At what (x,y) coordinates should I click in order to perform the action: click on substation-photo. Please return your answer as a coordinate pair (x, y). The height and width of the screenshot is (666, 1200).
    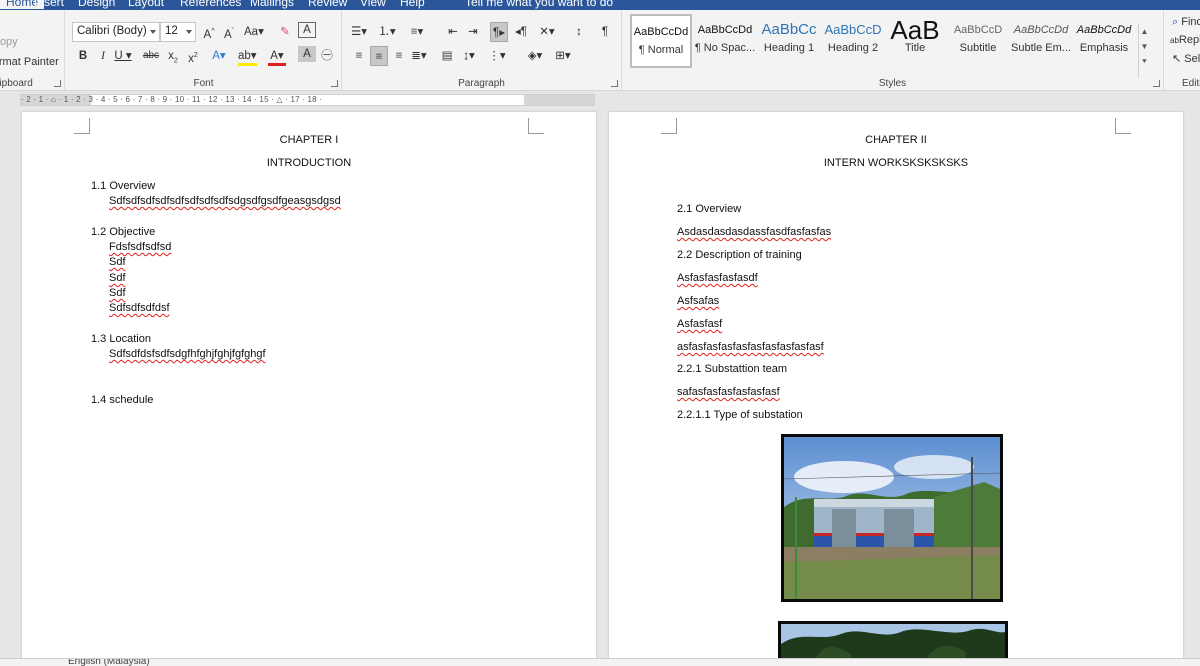
    Looking at the image, I should click on (892, 518).